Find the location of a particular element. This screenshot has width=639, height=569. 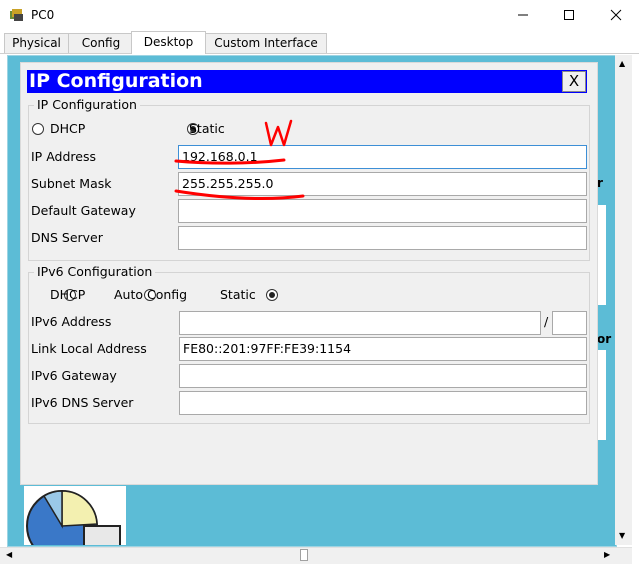

ipv6-dns-server-input is located at coordinates (383, 403).